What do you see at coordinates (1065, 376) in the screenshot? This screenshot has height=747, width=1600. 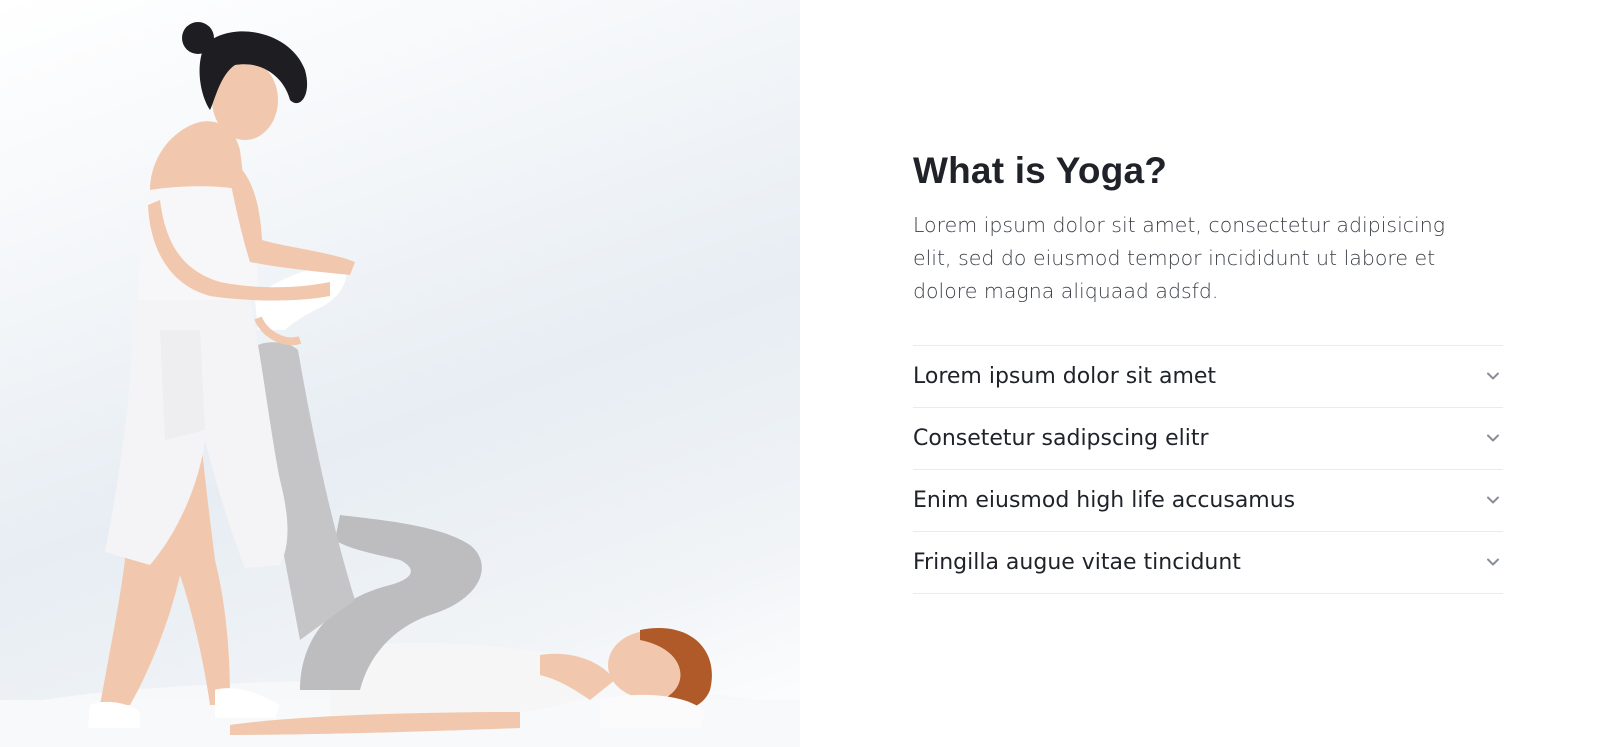 I see `accordion-item-label: Lorem ipsum dolor sit amet` at bounding box center [1065, 376].